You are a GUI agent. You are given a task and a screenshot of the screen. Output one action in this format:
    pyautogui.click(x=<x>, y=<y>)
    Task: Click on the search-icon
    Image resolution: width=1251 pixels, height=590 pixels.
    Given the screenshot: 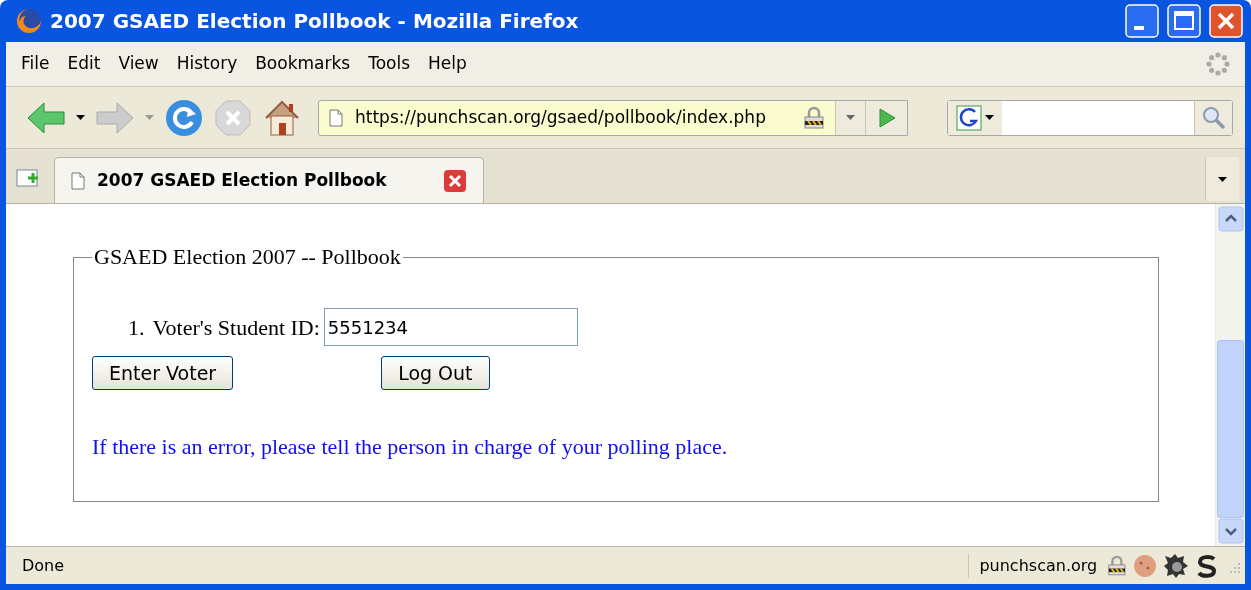 What is the action you would take?
    pyautogui.click(x=1213, y=117)
    